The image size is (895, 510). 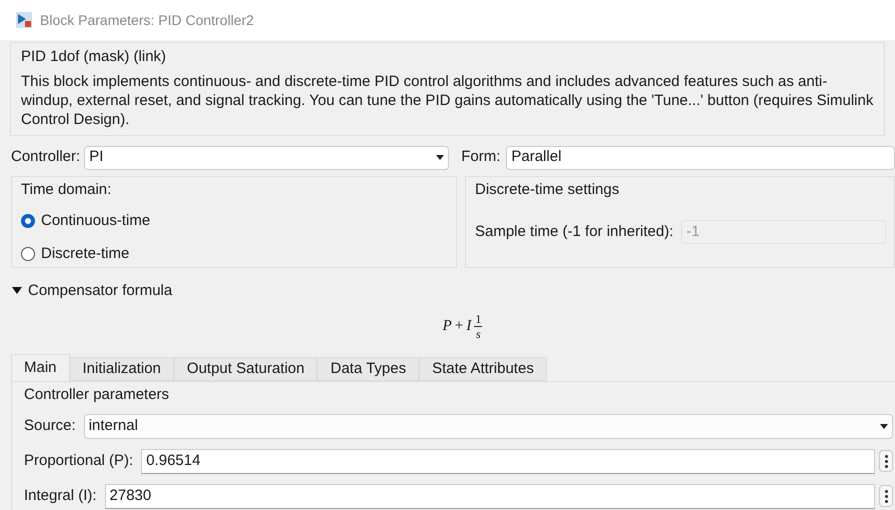 What do you see at coordinates (488, 426) in the screenshot?
I see `source-dropdown: internal` at bounding box center [488, 426].